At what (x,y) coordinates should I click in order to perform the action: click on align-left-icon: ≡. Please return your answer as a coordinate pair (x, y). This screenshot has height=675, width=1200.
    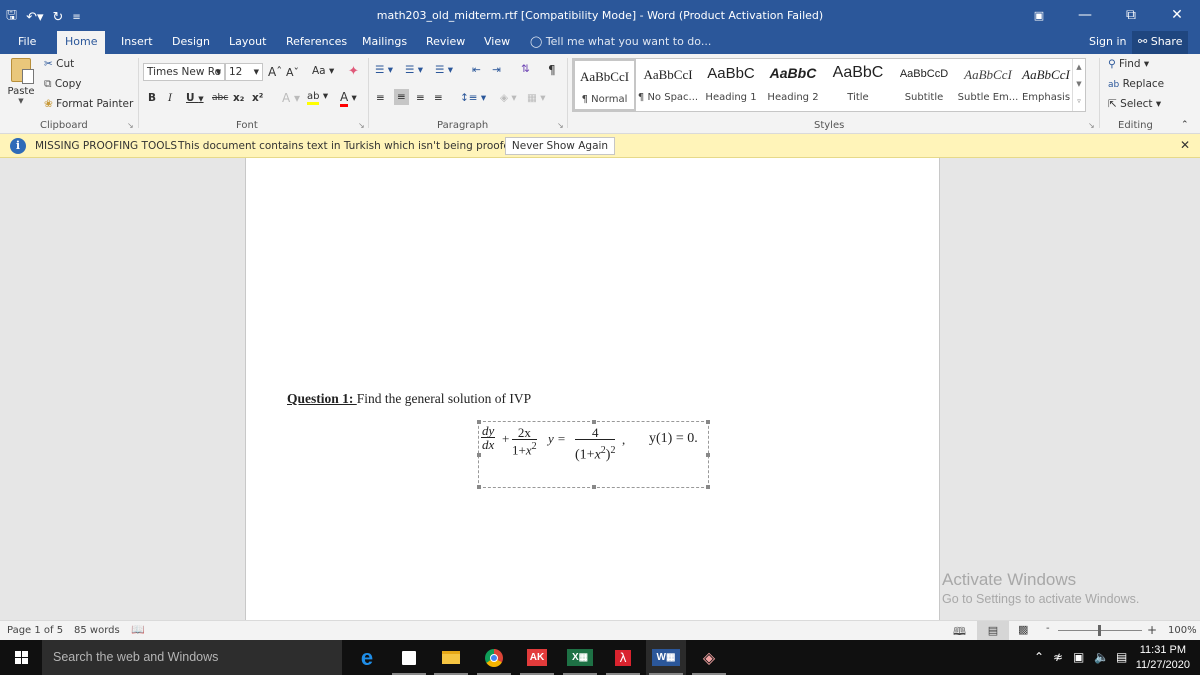
    Looking at the image, I should click on (380, 98).